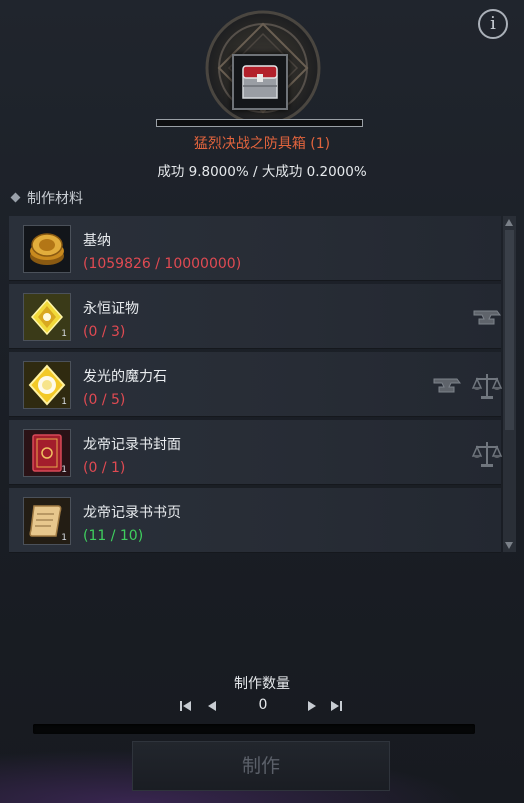  Describe the element at coordinates (493, 24) in the screenshot. I see `info-icon: i` at that location.